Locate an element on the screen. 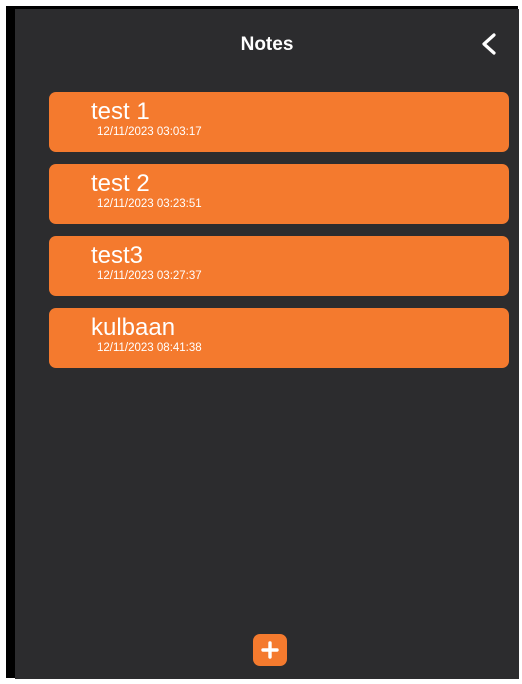  plus-icon is located at coordinates (270, 650).